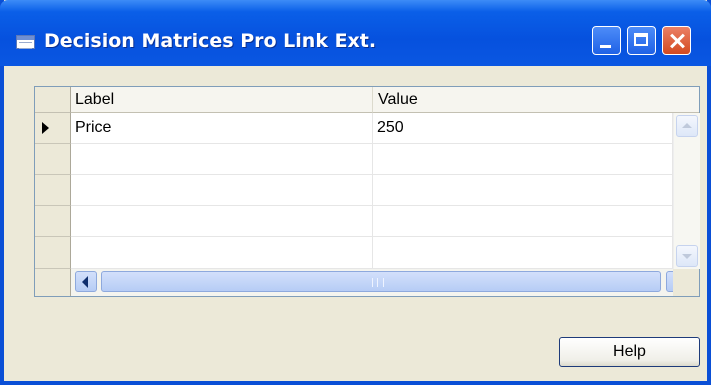 This screenshot has height=385, width=711. I want to click on horizontal-scroll-thumb, so click(381, 281).